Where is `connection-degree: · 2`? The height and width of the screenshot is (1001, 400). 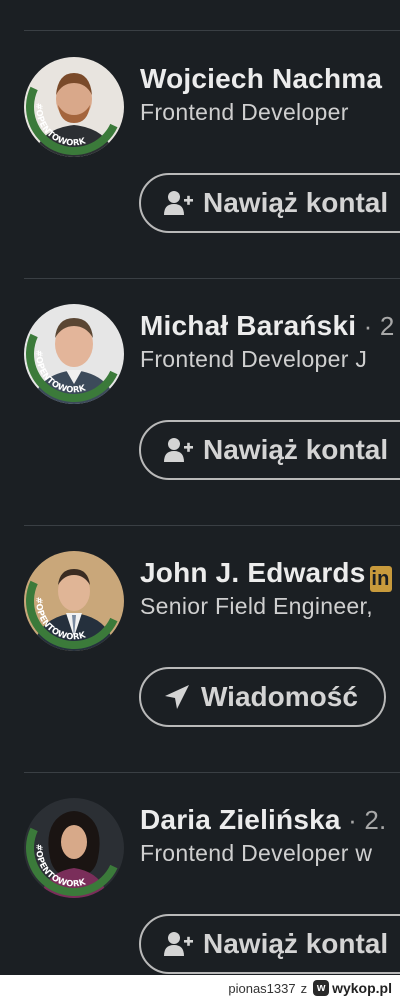
connection-degree: · 2 is located at coordinates (375, 326).